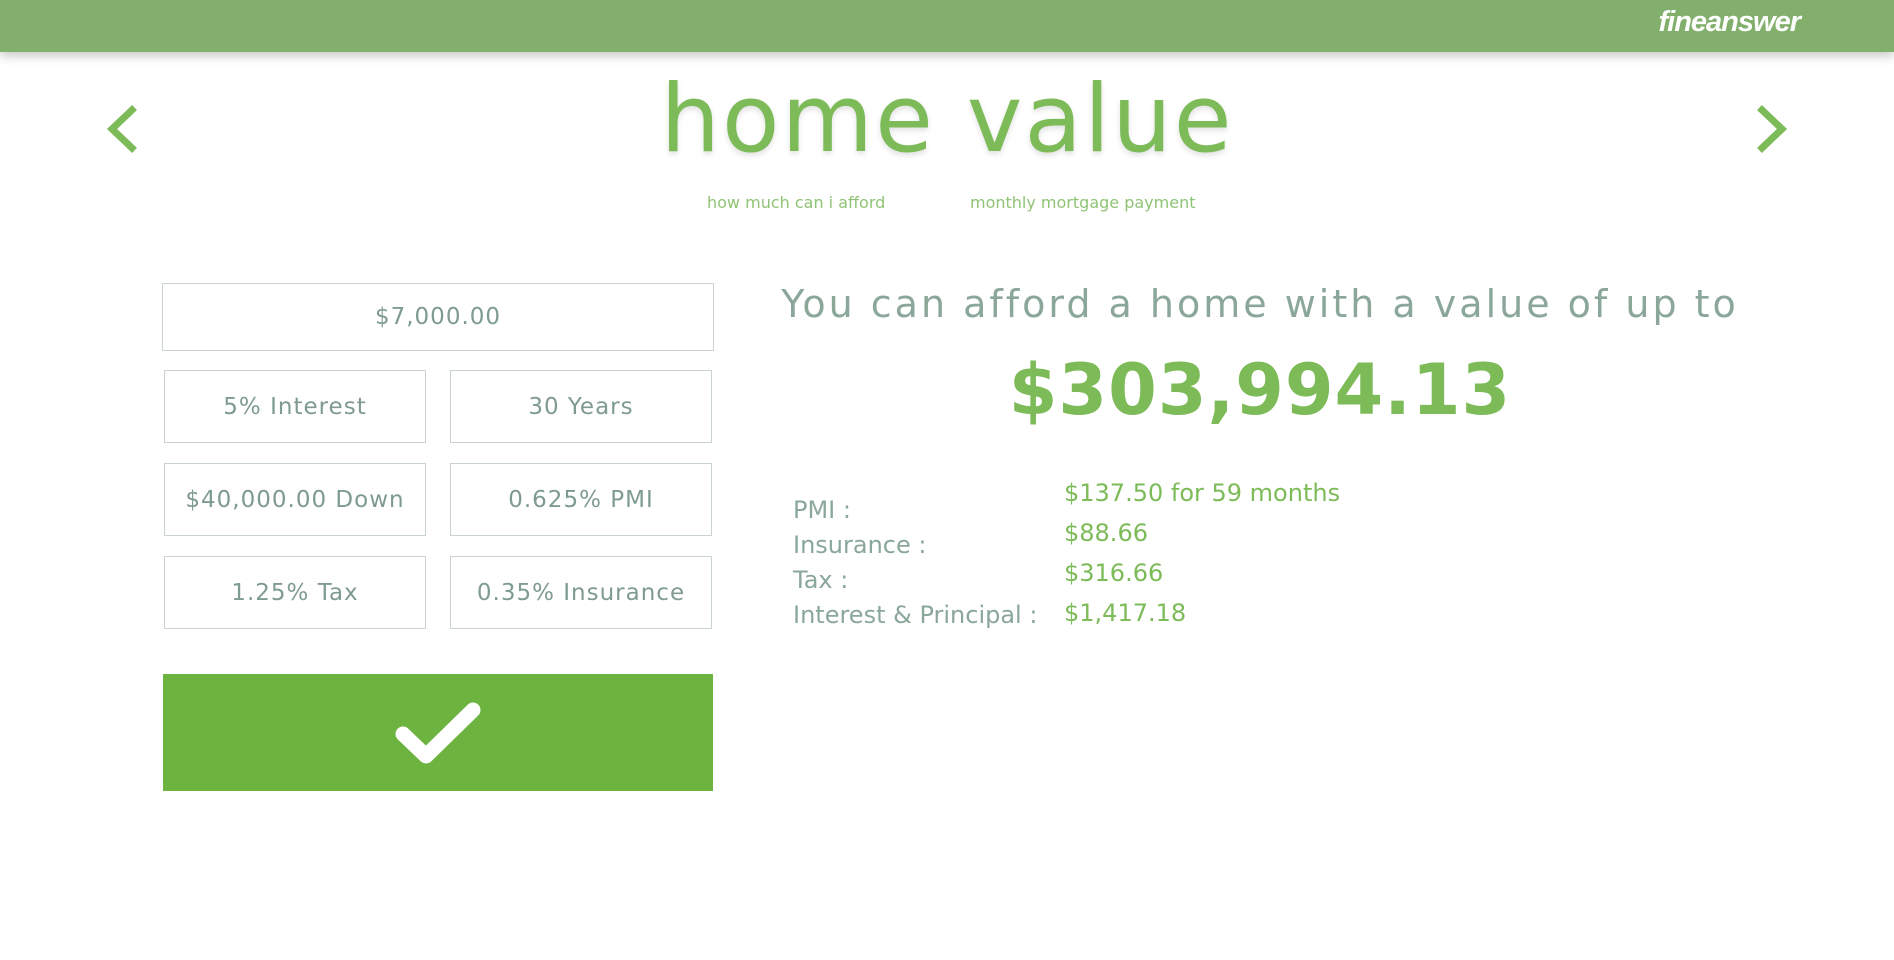  I want to click on insurance-value: $88.66, so click(1106, 533).